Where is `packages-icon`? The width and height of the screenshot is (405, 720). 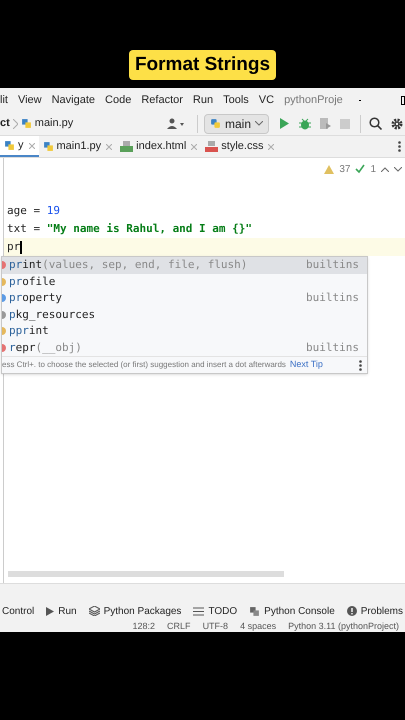
packages-icon is located at coordinates (94, 611).